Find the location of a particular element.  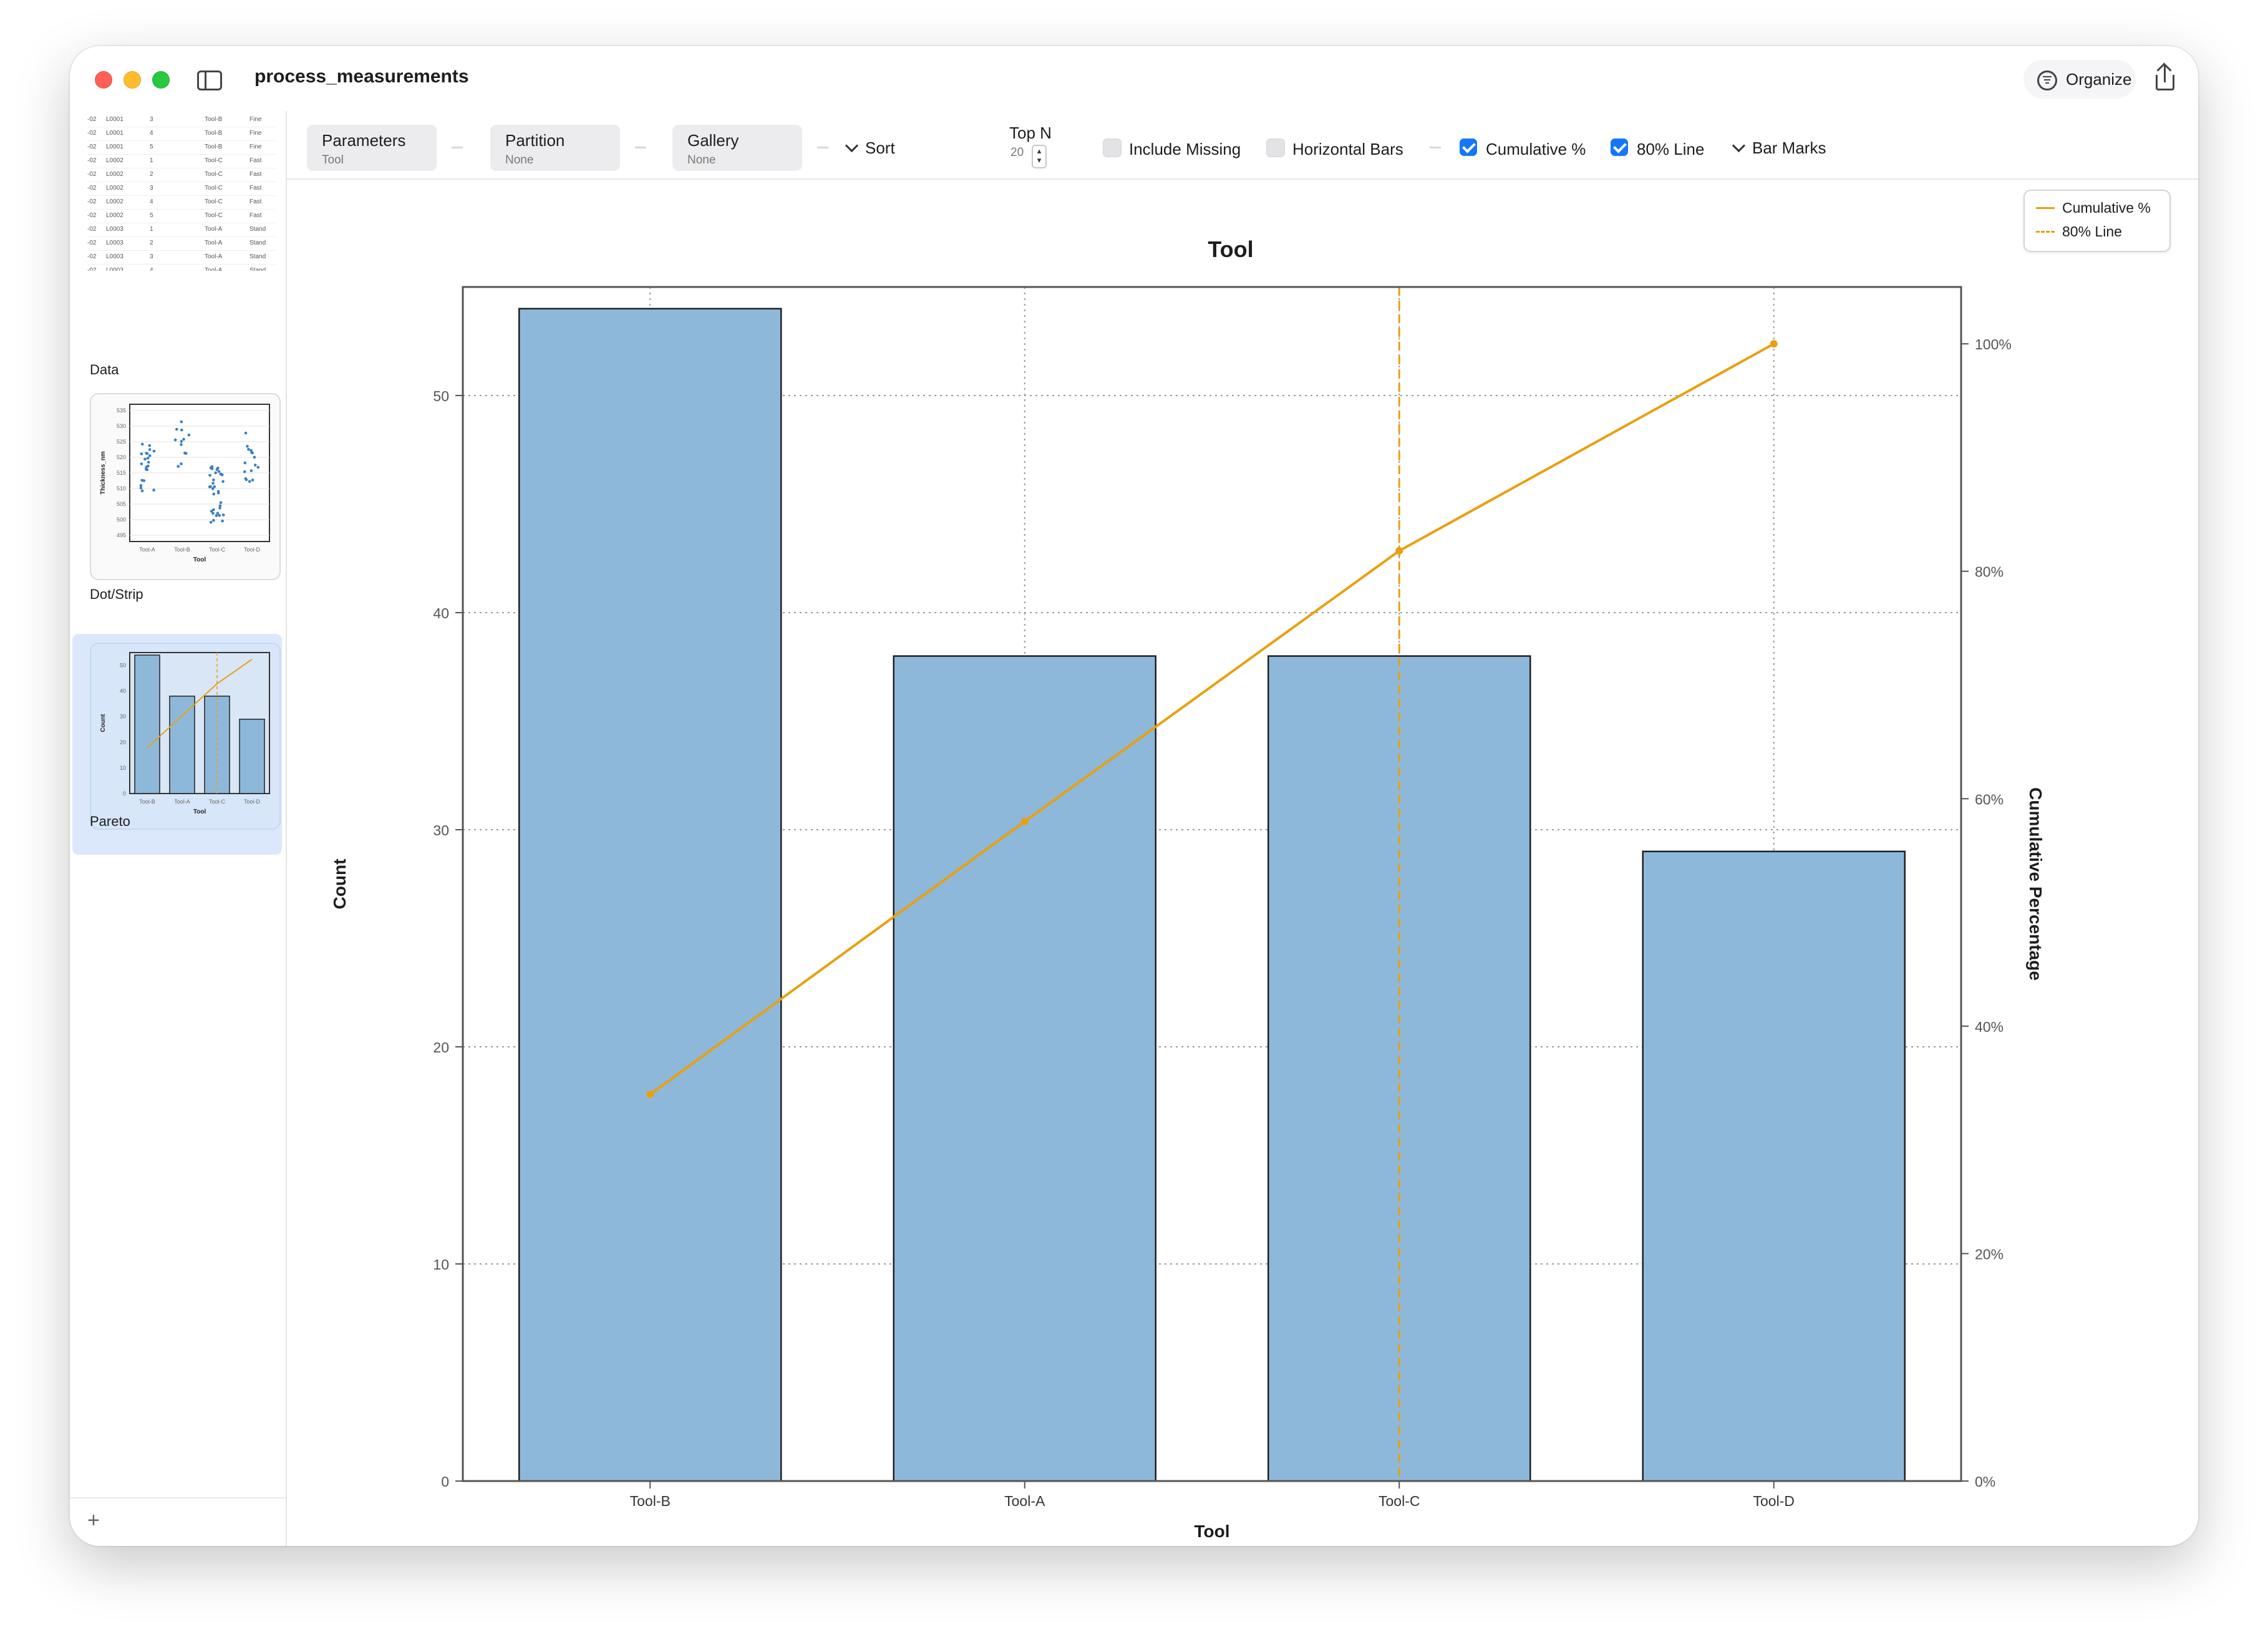

y-tick-label: 520 is located at coordinates (122, 457).